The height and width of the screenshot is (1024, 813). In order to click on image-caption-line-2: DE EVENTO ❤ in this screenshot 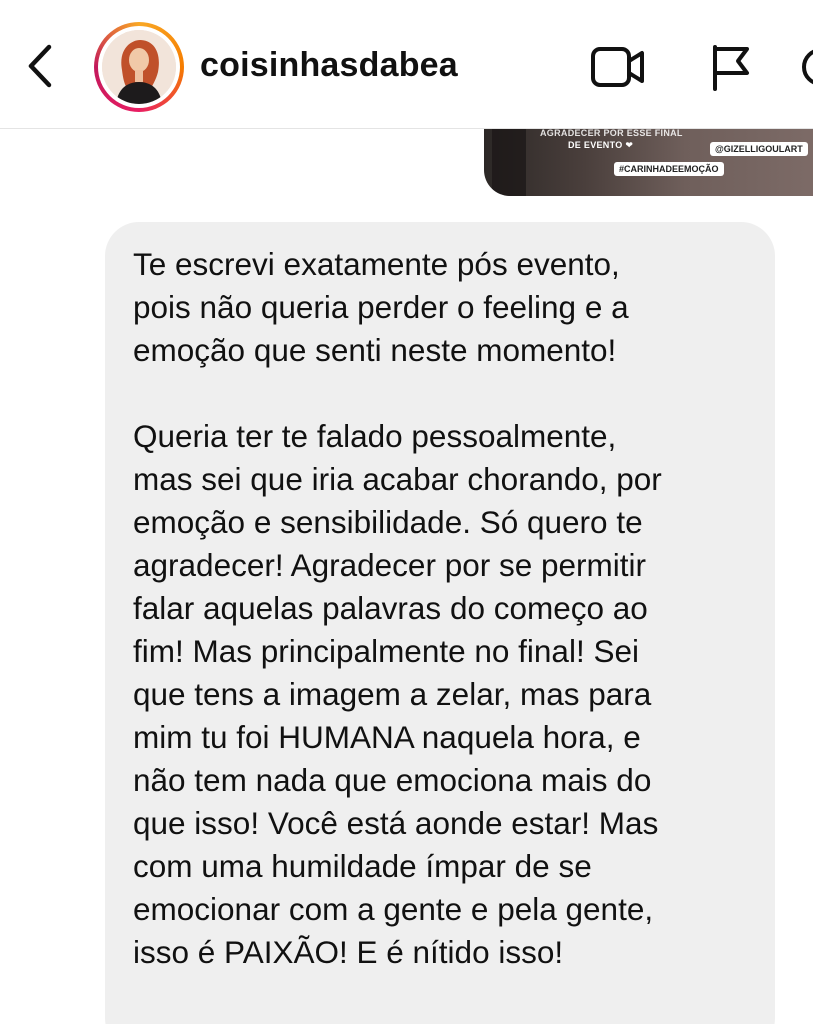, I will do `click(601, 145)`.